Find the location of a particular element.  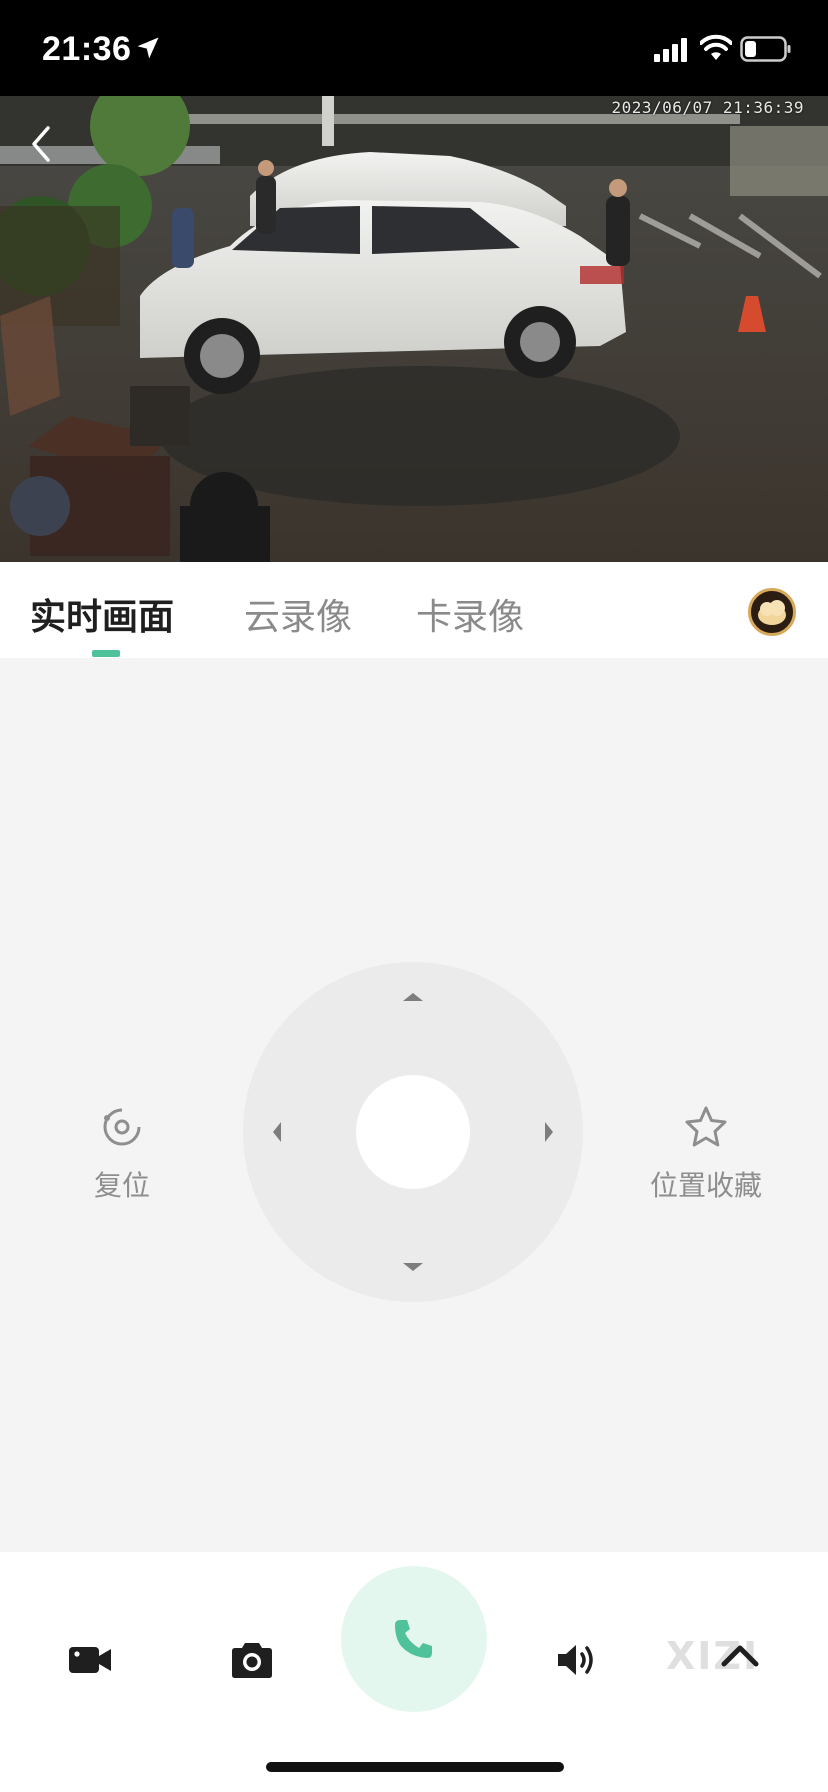

wifi-icon is located at coordinates (716, 47).